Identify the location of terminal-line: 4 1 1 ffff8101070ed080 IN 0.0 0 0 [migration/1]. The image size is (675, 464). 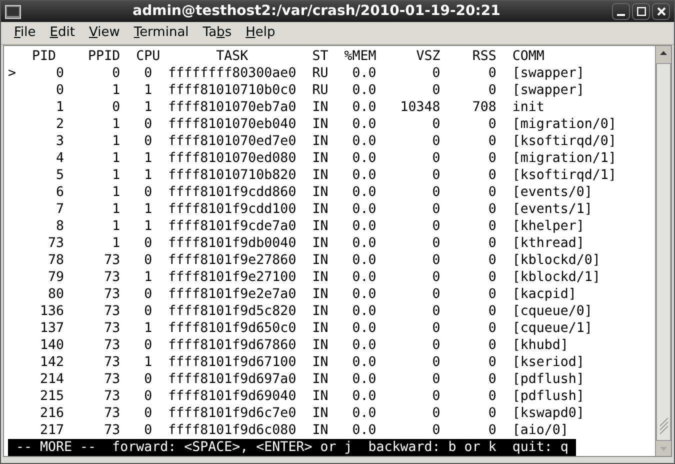
(335, 158).